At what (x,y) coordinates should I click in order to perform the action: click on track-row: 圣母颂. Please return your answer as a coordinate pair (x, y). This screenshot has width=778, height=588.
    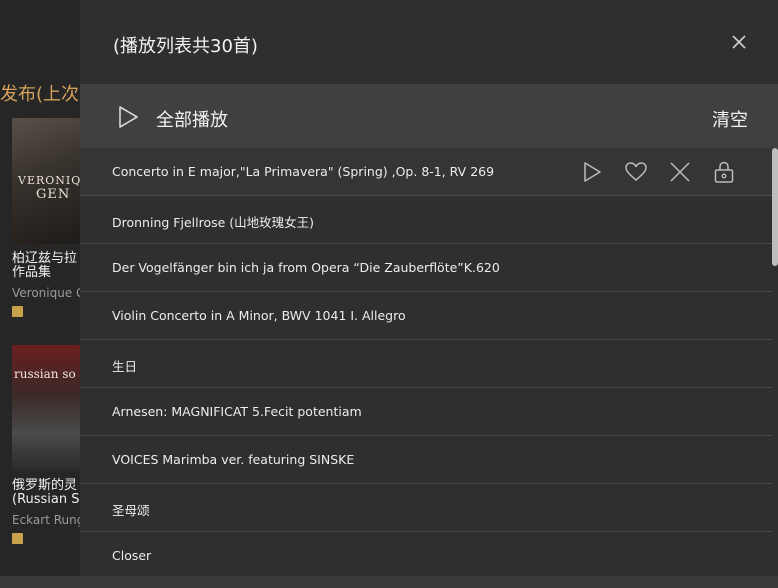
    Looking at the image, I should click on (426, 508).